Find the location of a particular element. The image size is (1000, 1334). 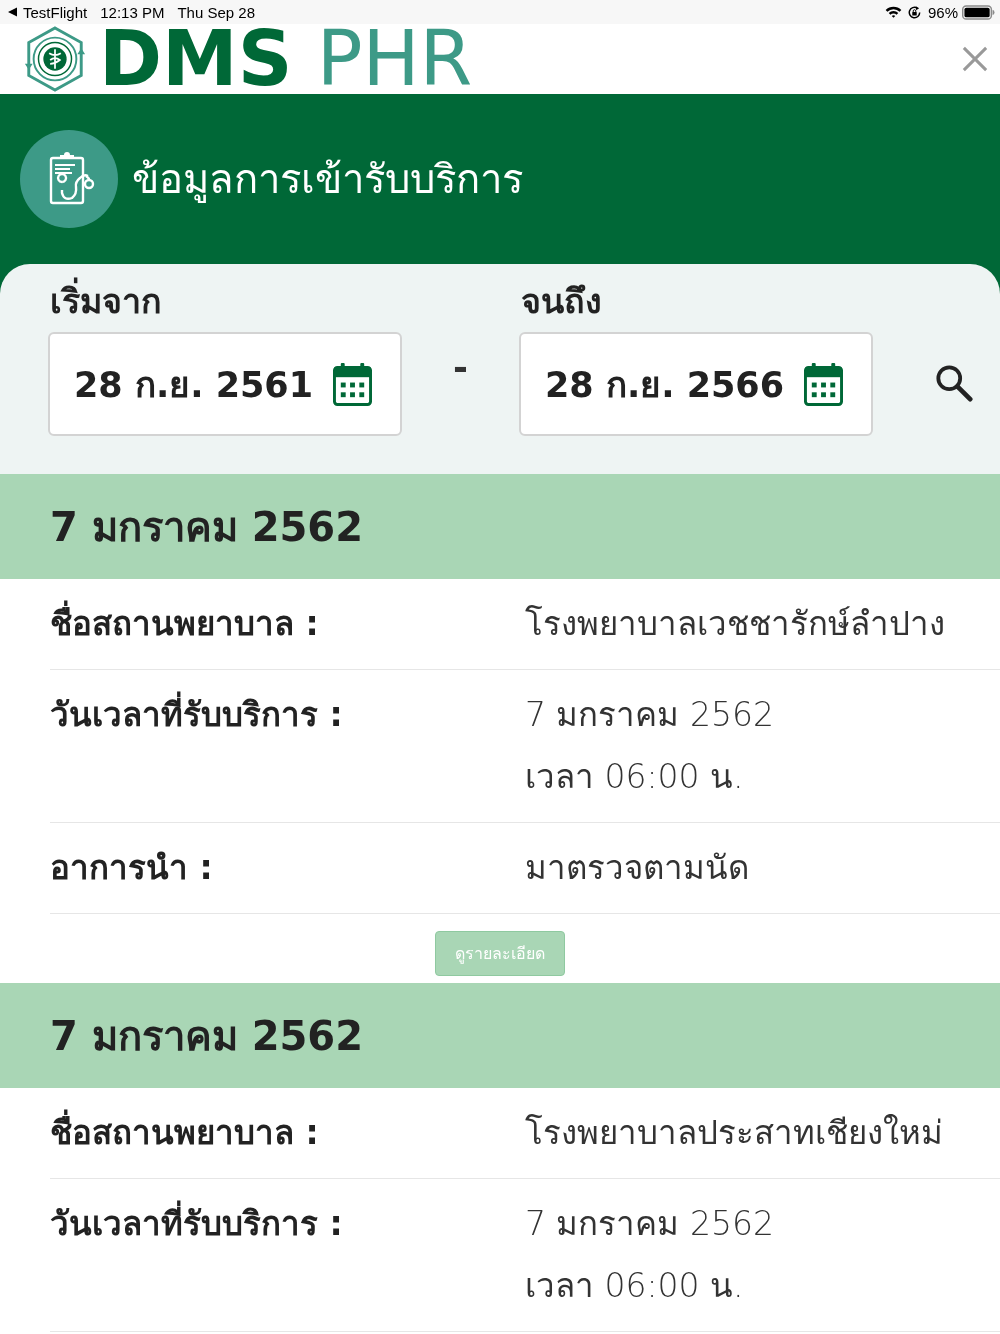

date-field: 28 ก.ย. 2566 is located at coordinates (696, 384).